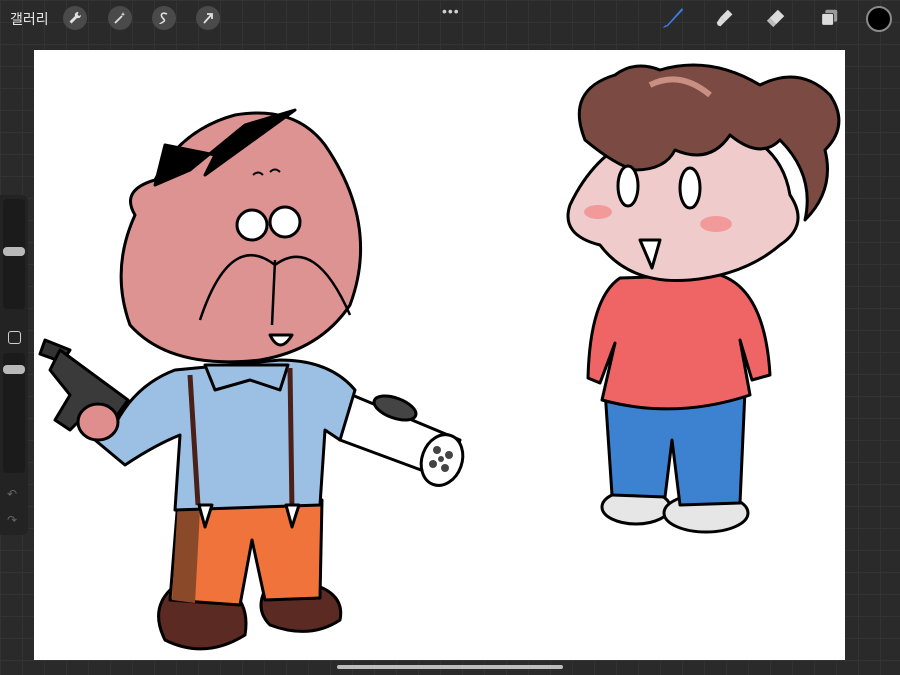  I want to click on sidebar: ↶ ↷, so click(14, 365).